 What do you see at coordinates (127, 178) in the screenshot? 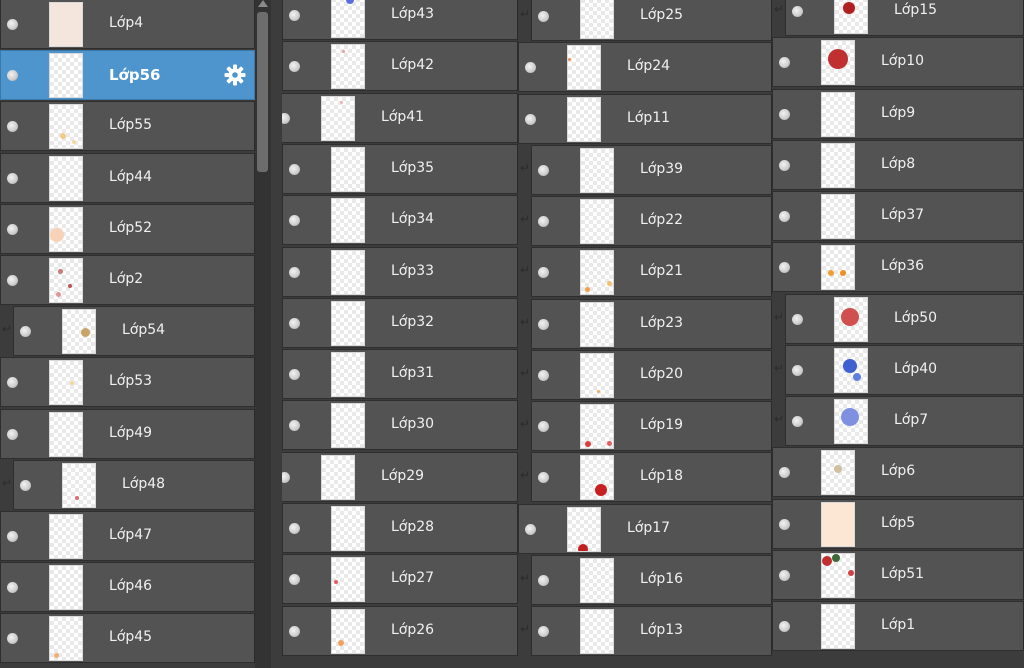
I see `layer-row: Lớp44` at bounding box center [127, 178].